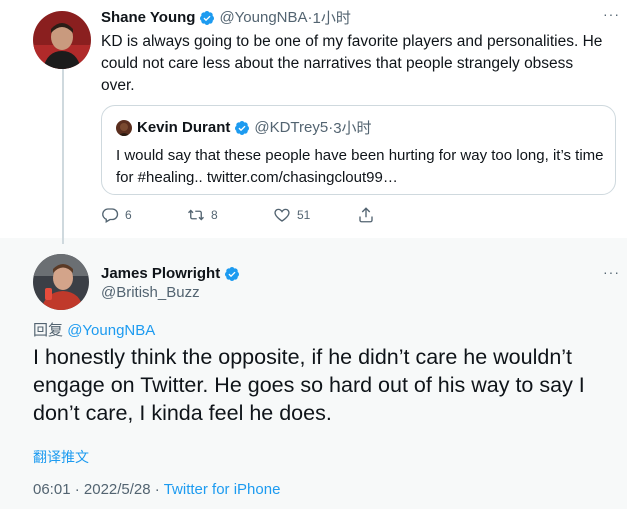 The image size is (627, 509). I want to click on share-icon, so click(366, 215).